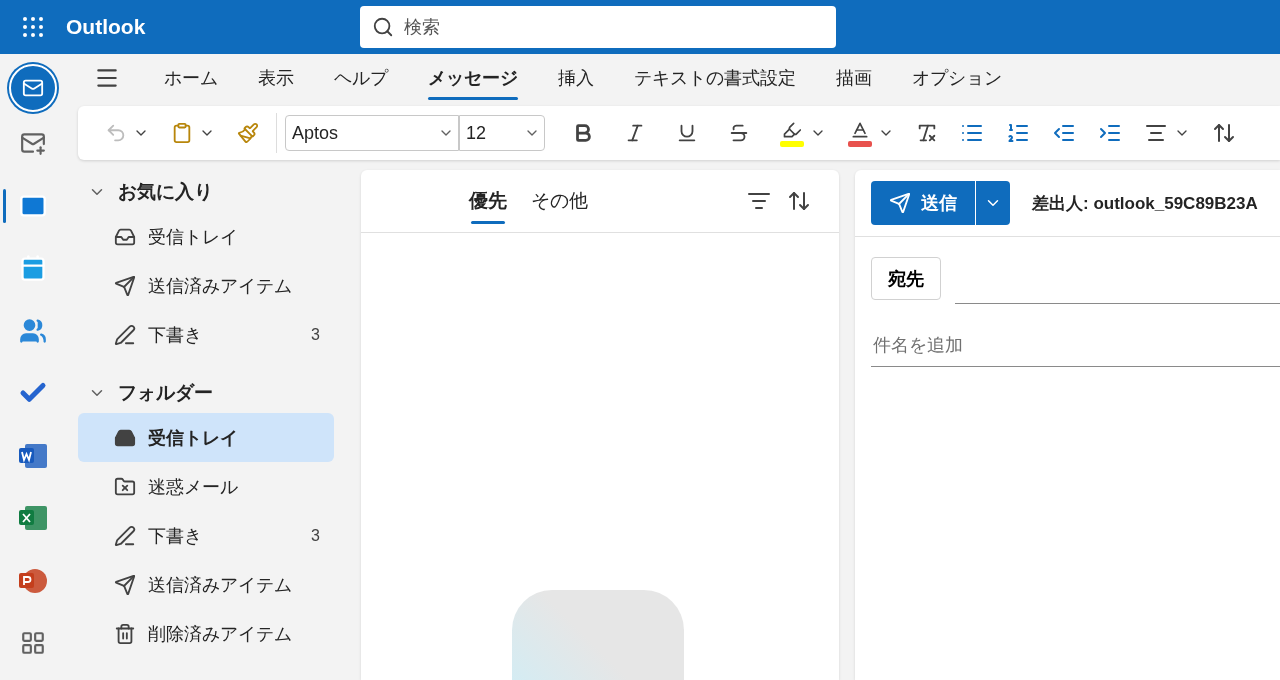  I want to click on ribbon-tab: 描画, so click(854, 78).